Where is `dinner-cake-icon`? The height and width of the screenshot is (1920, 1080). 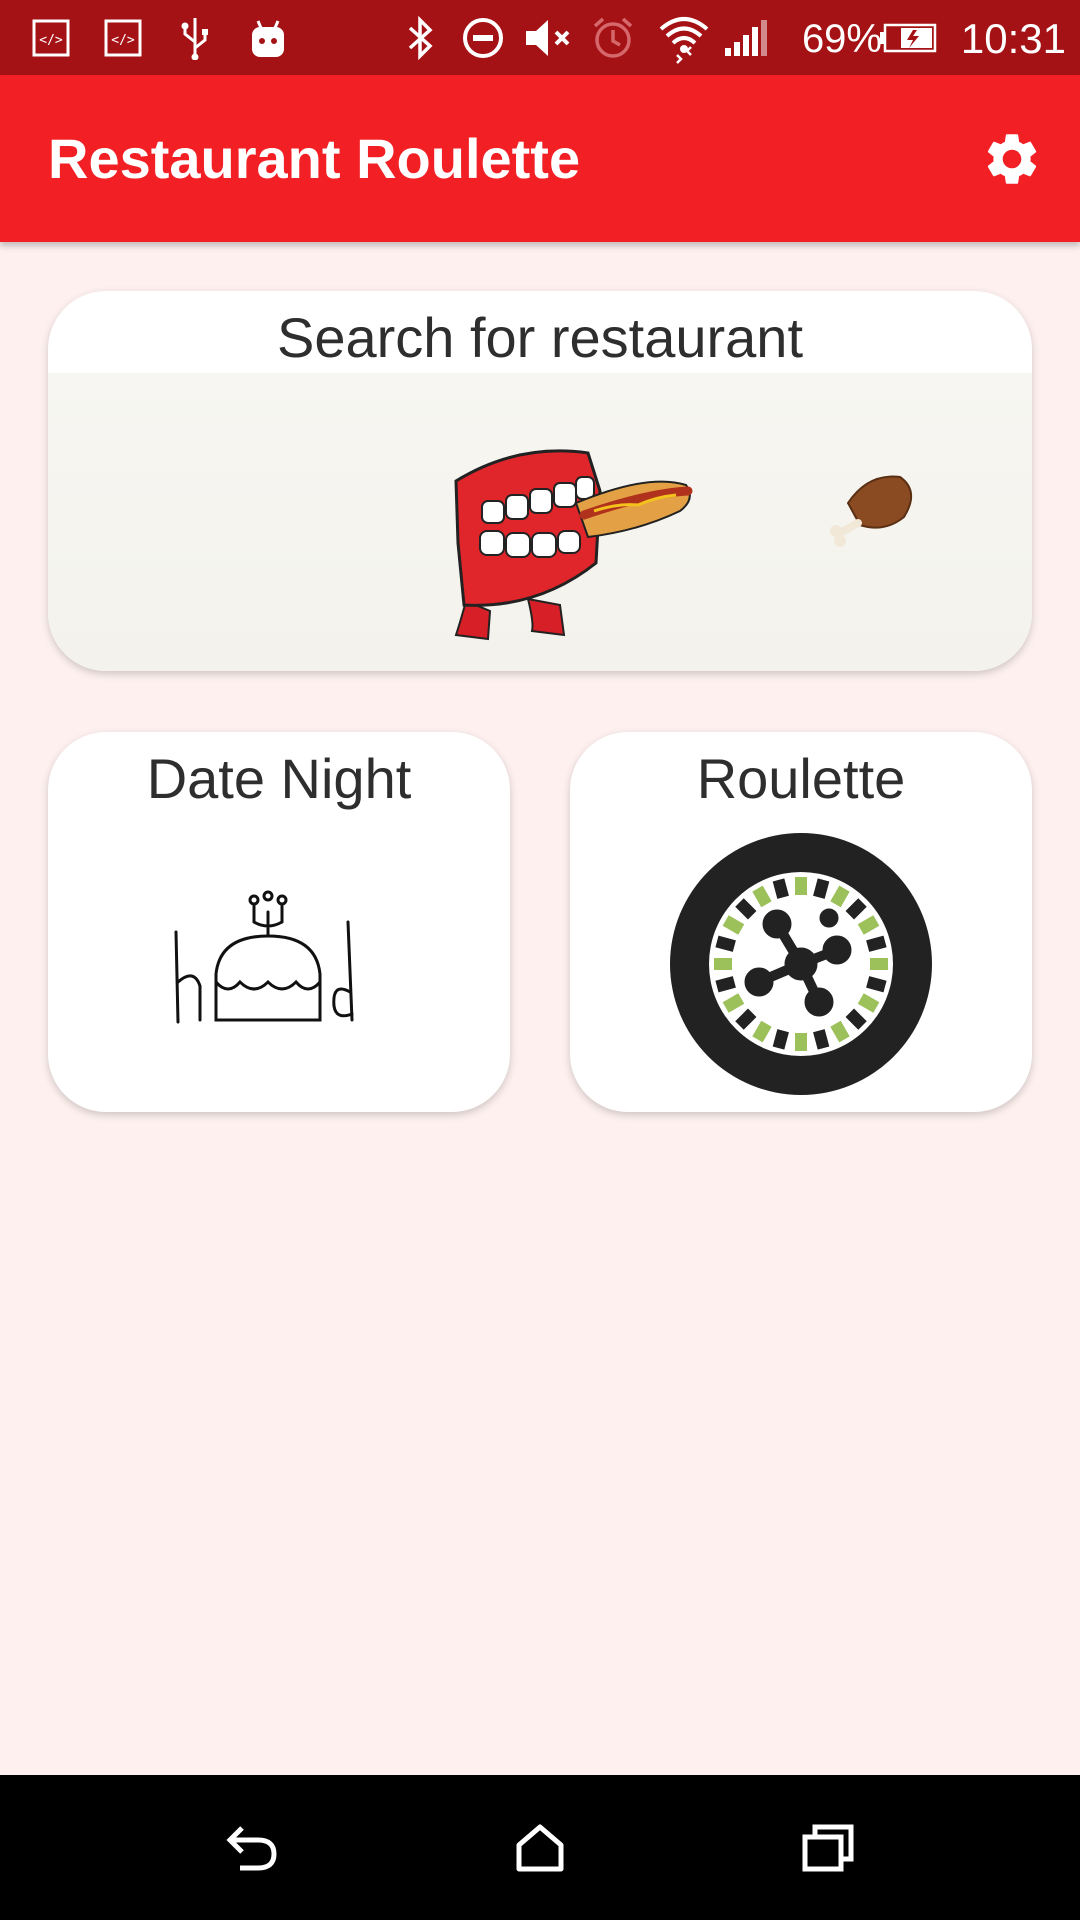 dinner-cake-icon is located at coordinates (264, 957).